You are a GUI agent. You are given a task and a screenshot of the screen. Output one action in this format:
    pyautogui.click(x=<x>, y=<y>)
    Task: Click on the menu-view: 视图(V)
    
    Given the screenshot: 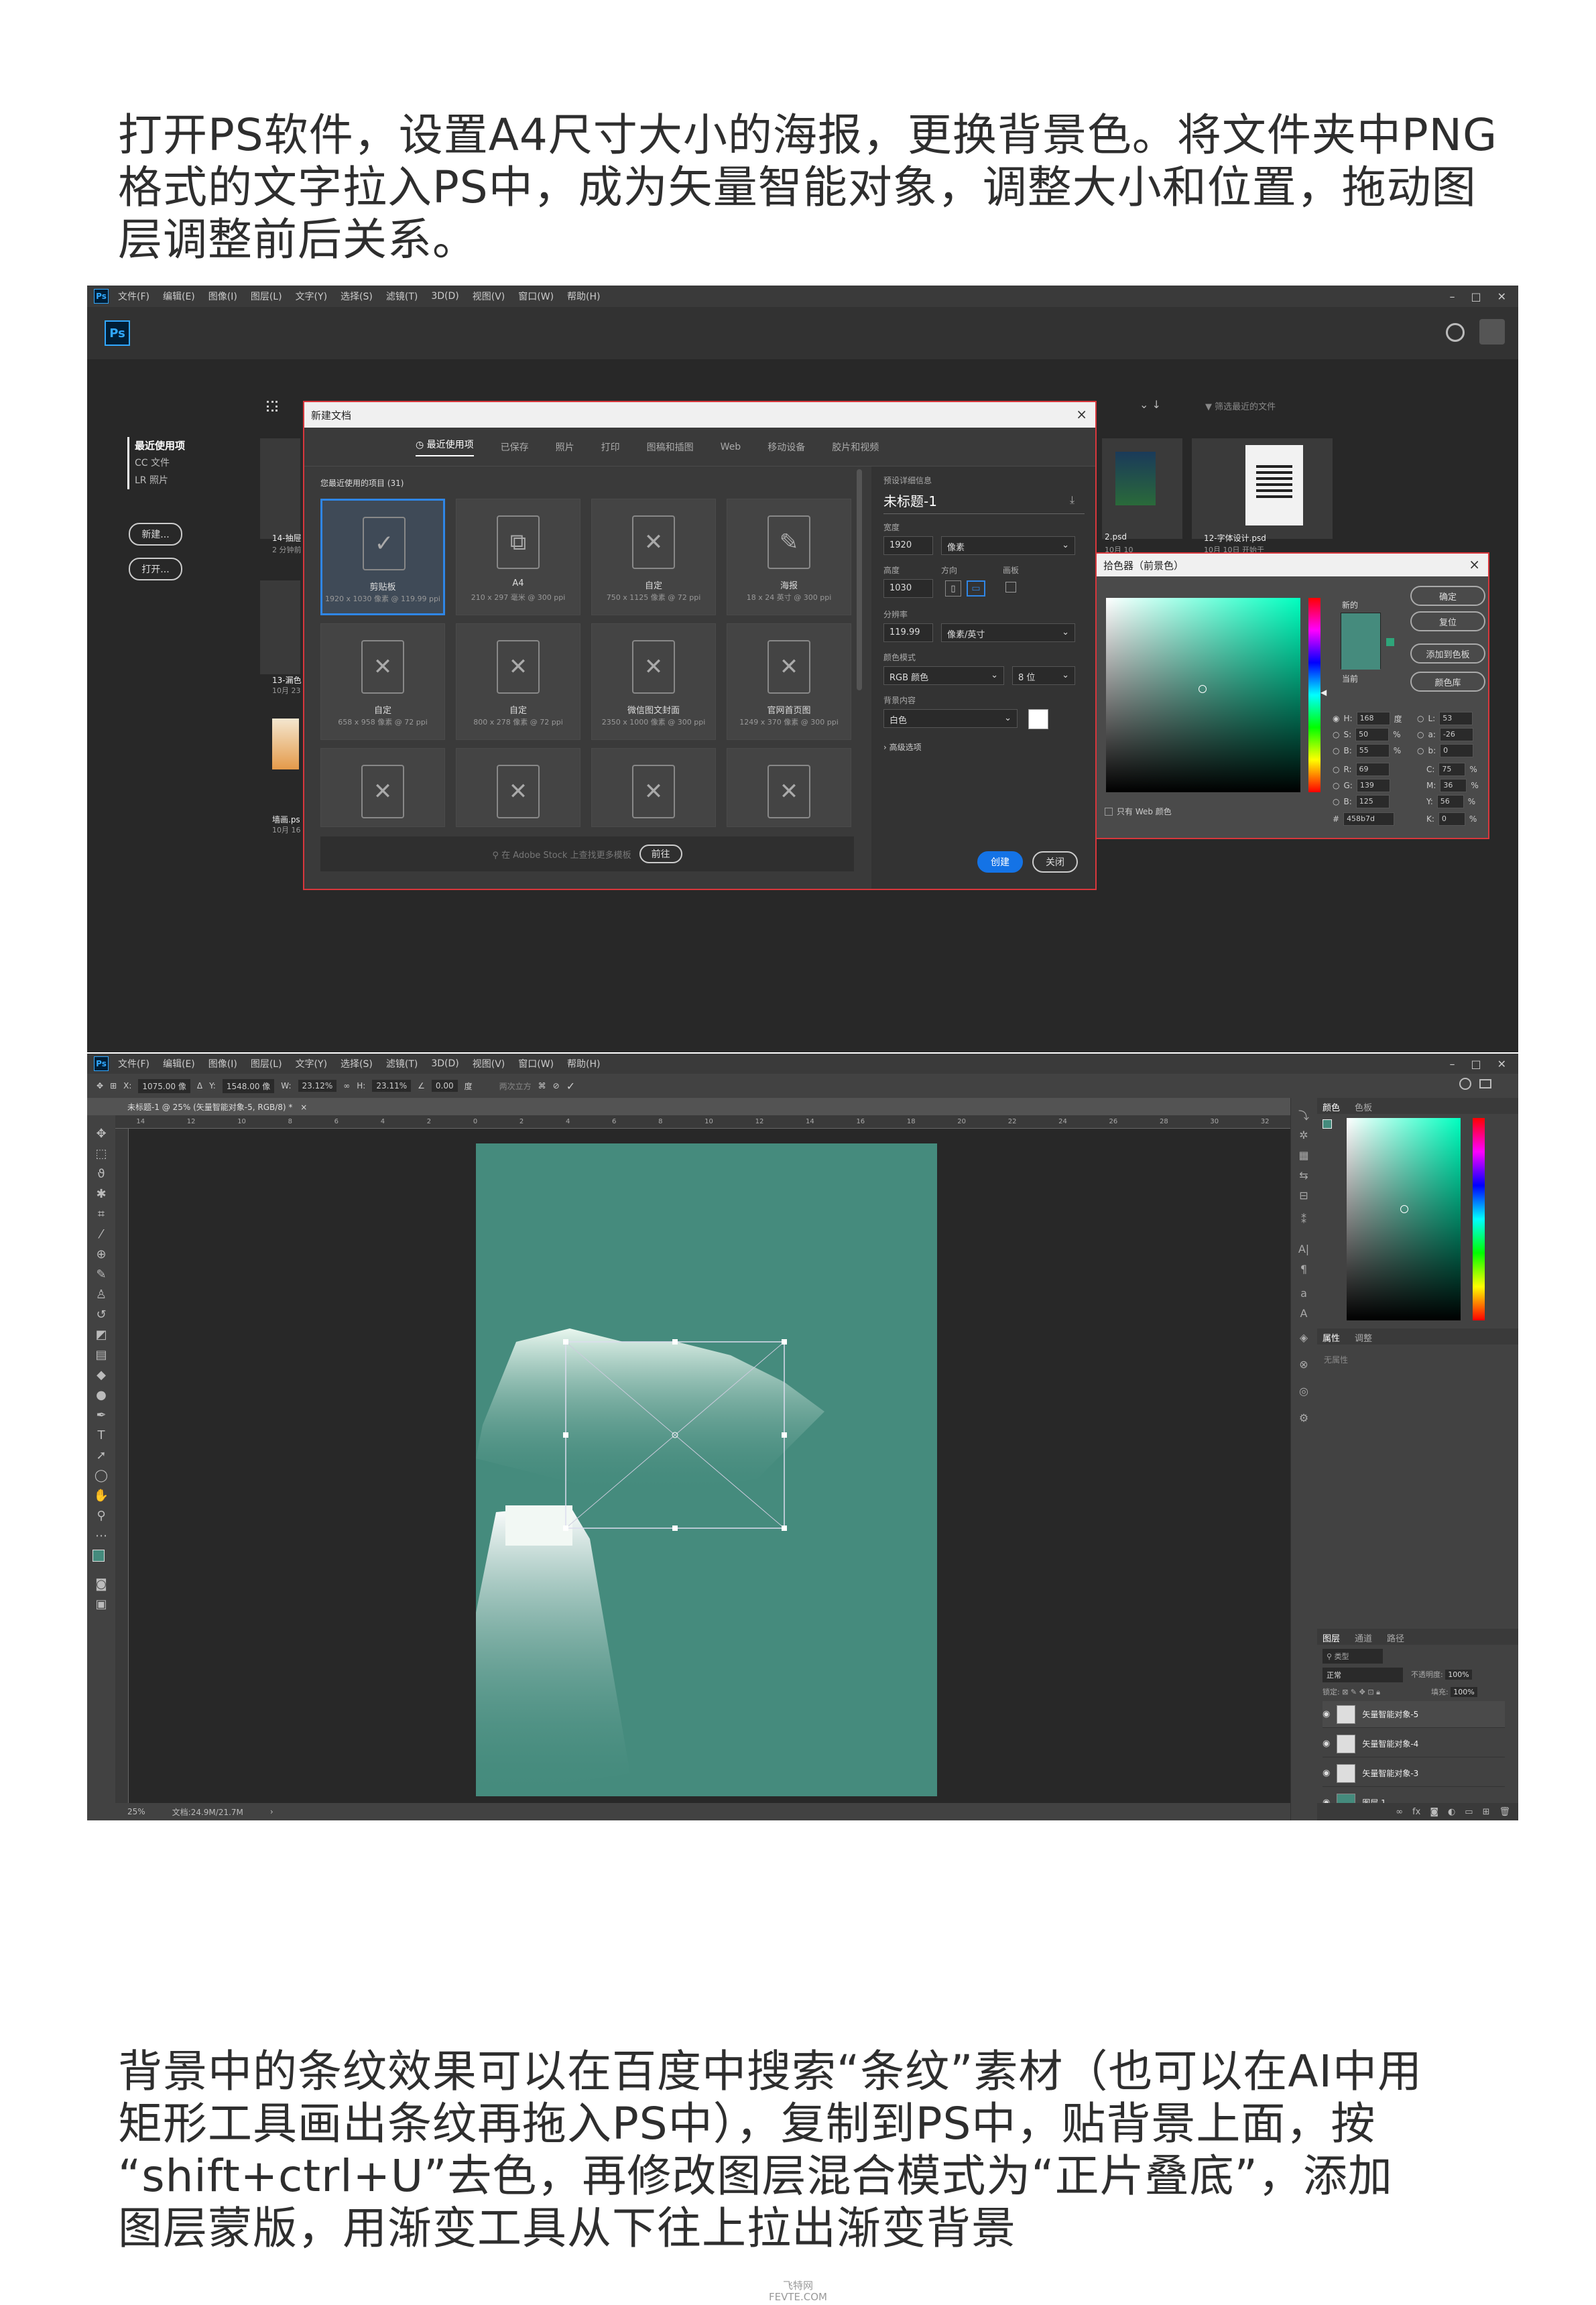 What is the action you would take?
    pyautogui.click(x=489, y=1063)
    